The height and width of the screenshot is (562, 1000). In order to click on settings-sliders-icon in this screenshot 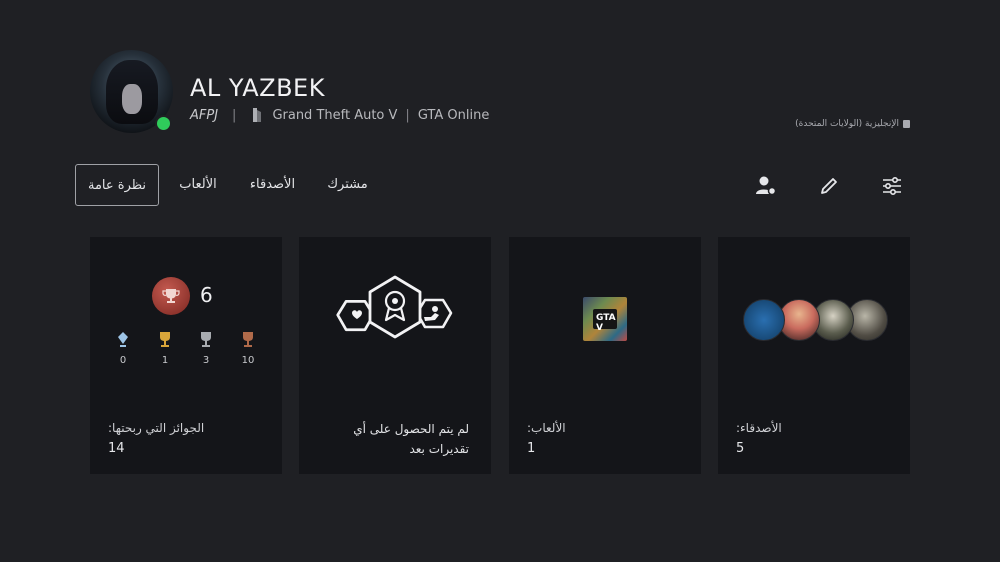, I will do `click(892, 186)`.